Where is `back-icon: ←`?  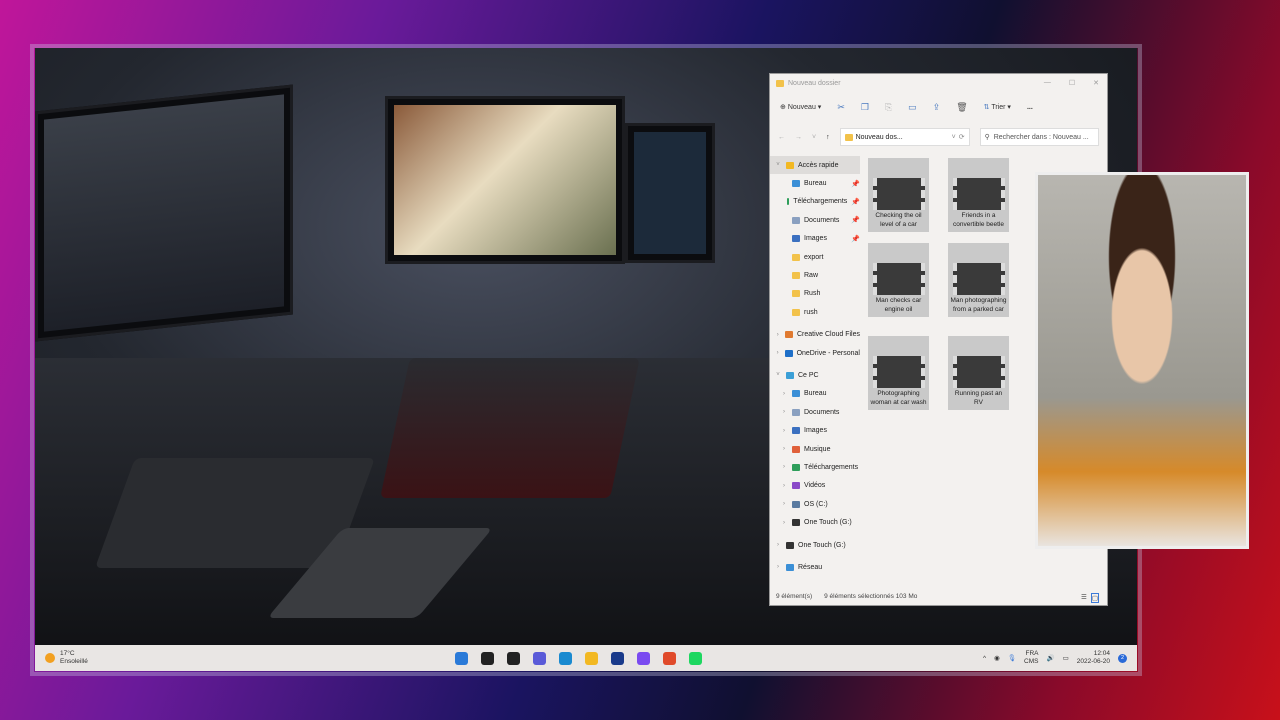
back-icon: ← is located at coordinates (781, 137).